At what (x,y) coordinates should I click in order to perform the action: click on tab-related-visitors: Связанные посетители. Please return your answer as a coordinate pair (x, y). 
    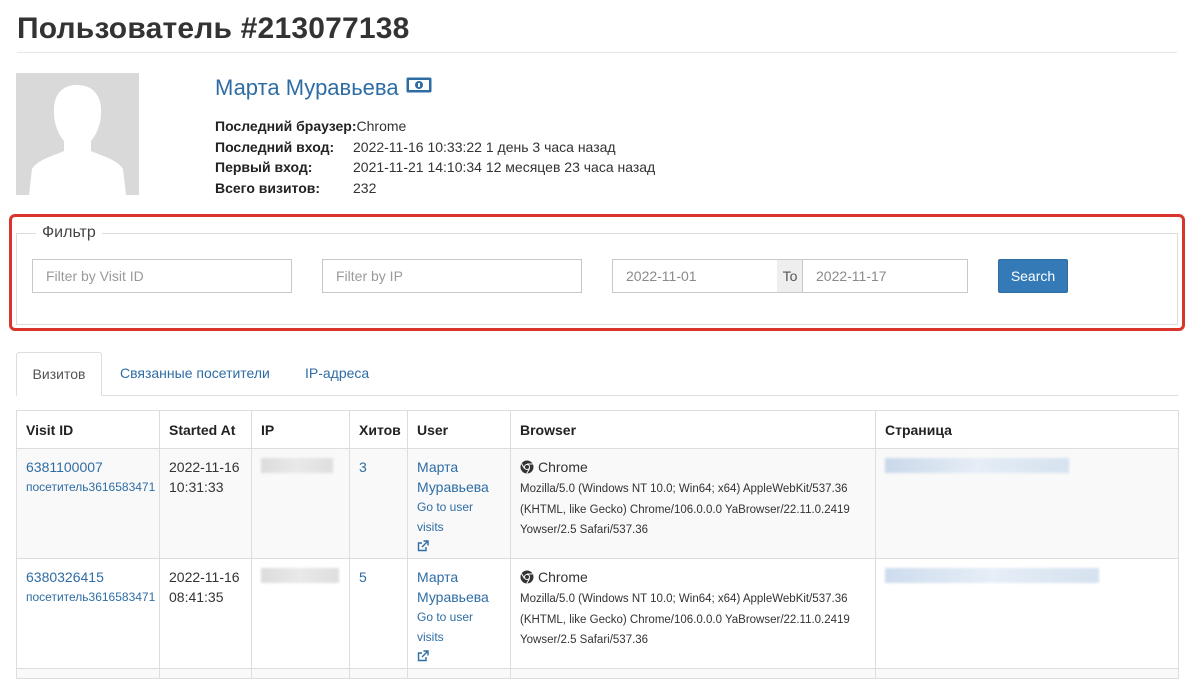
    Looking at the image, I should click on (195, 374).